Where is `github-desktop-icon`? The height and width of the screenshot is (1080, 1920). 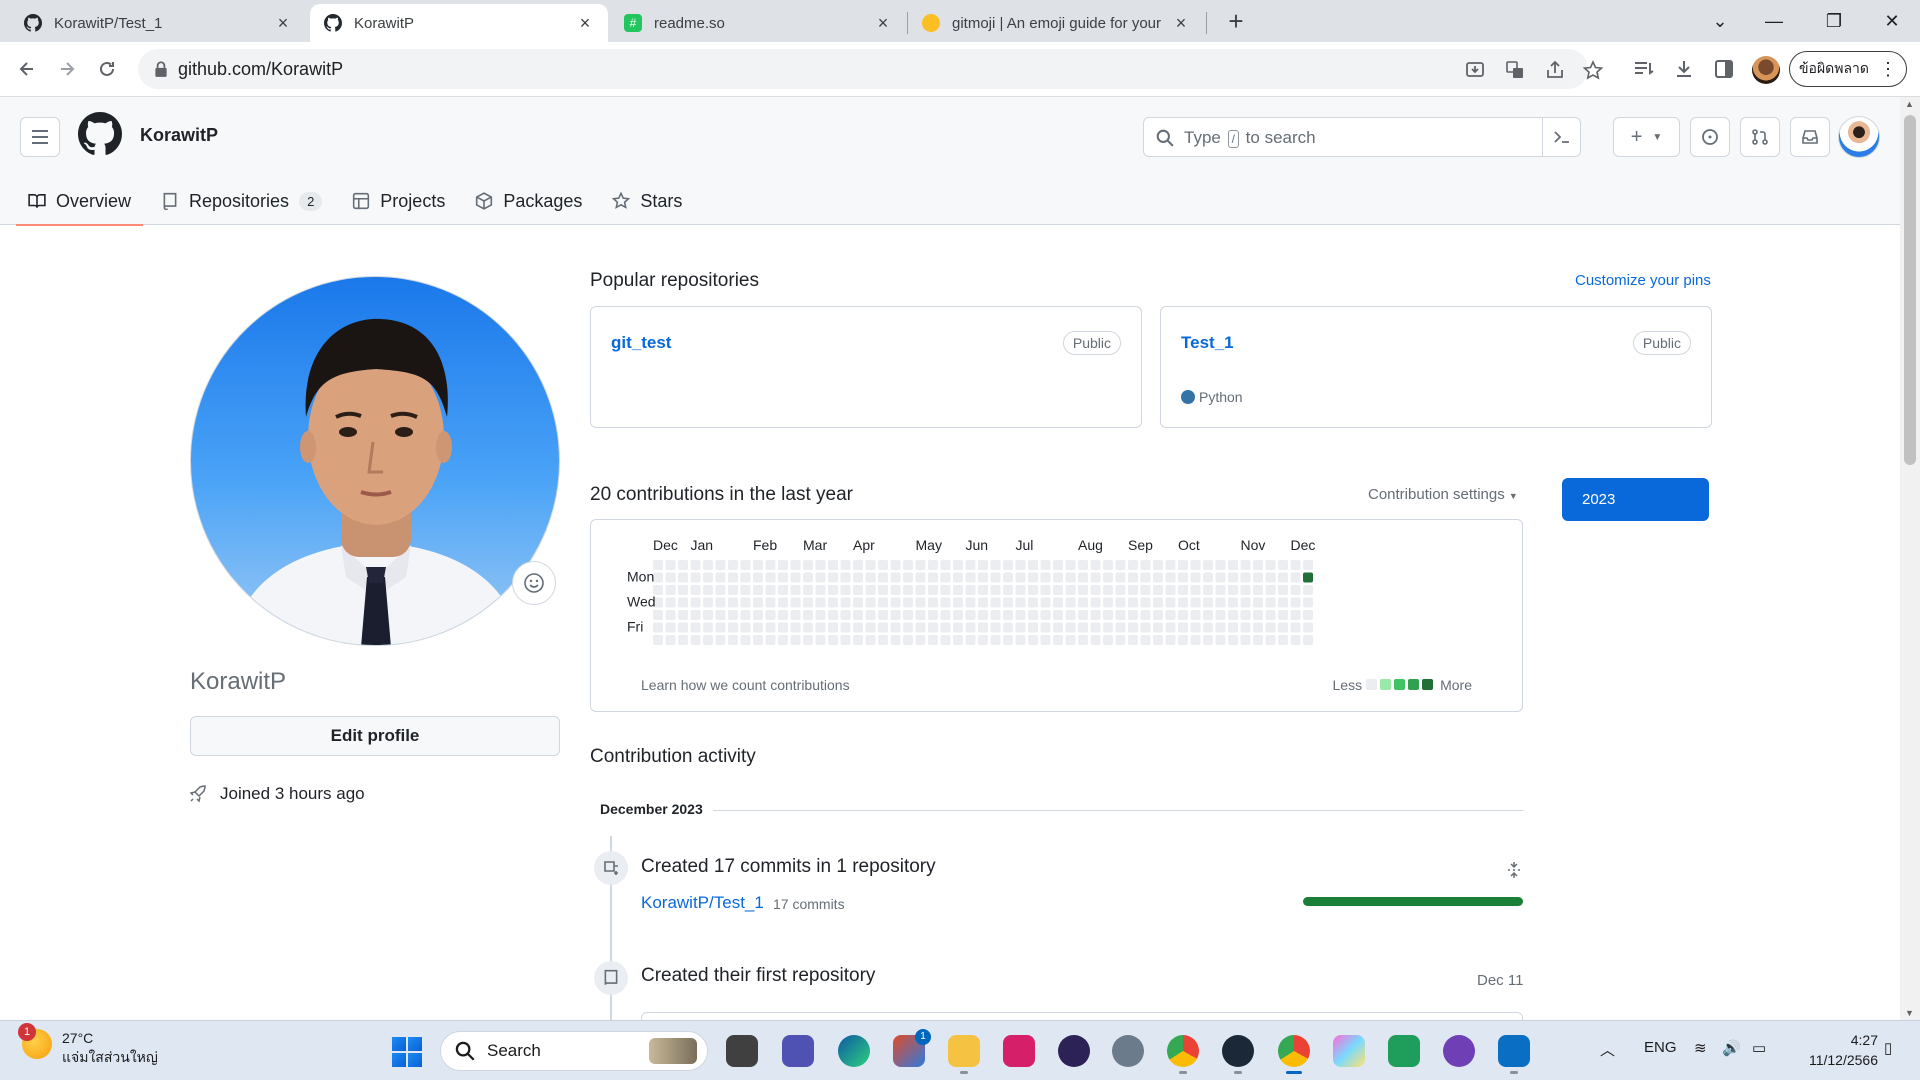 github-desktop-icon is located at coordinates (1459, 1051).